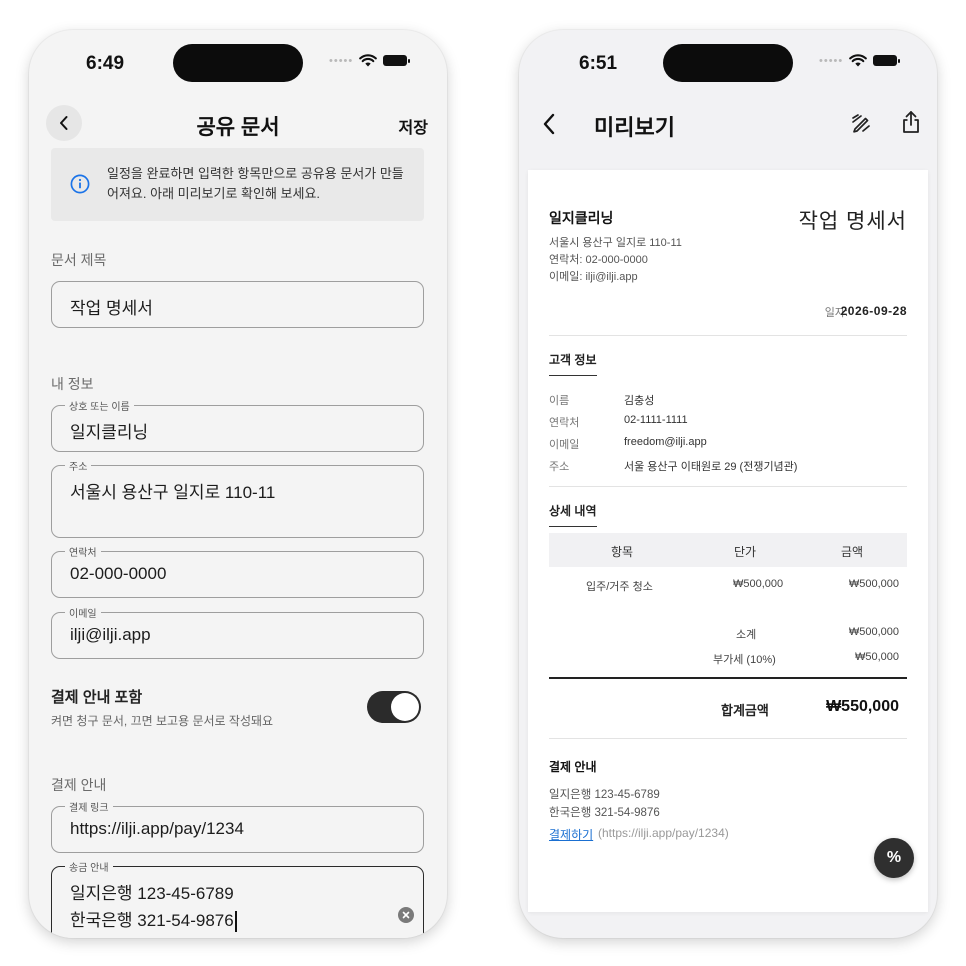 The height and width of the screenshot is (966, 966). Describe the element at coordinates (564, 445) in the screenshot. I see `customer-email-key: 이메일` at that location.